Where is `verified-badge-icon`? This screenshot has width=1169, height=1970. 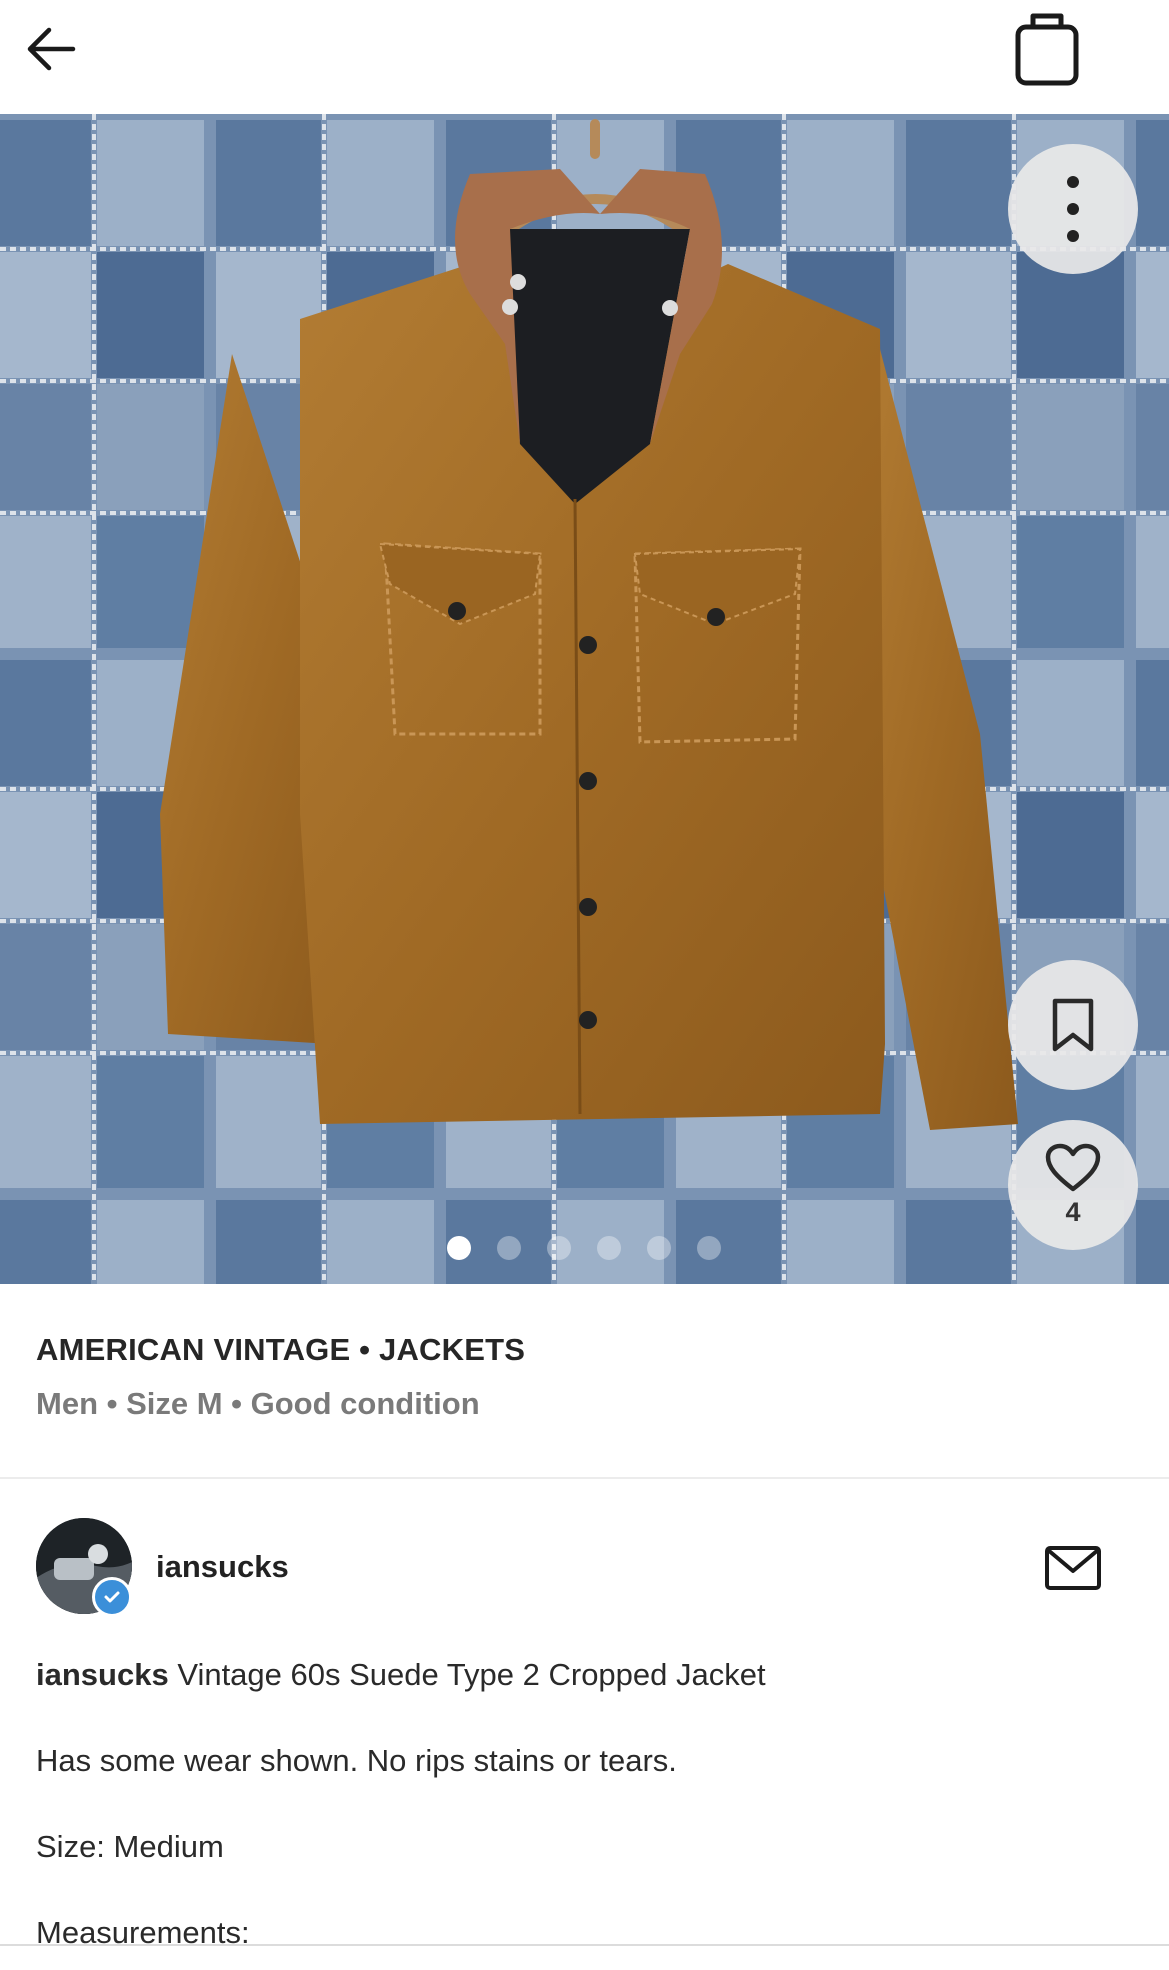 verified-badge-icon is located at coordinates (112, 1597).